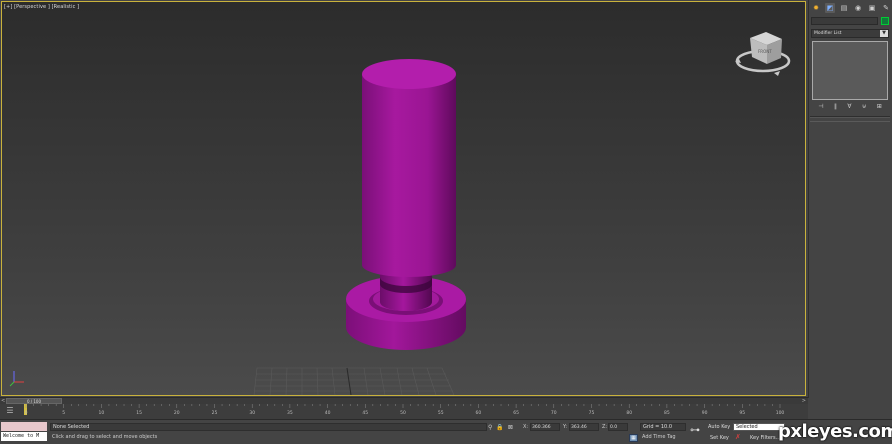 Image resolution: width=892 pixels, height=444 pixels. I want to click on frame-tick-label: 50, so click(403, 413).